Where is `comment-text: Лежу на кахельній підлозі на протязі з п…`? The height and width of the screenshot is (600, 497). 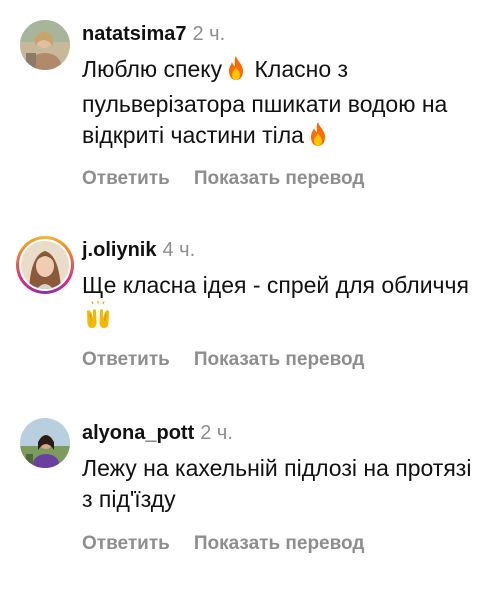
comment-text: Лежу на кахельній підлозі на протязі з п… is located at coordinates (282, 484).